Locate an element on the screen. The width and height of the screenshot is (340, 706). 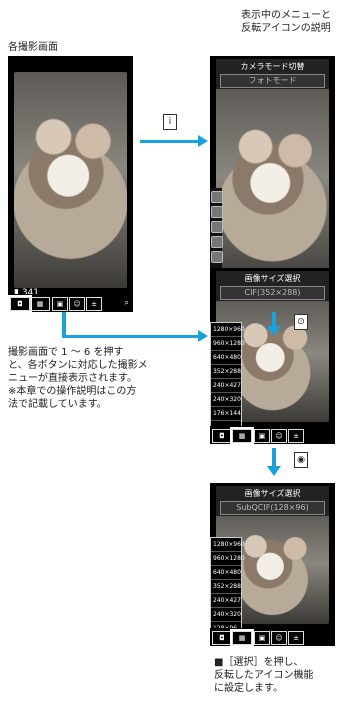
arrow-elbow-horizontal is located at coordinates (131, 336).